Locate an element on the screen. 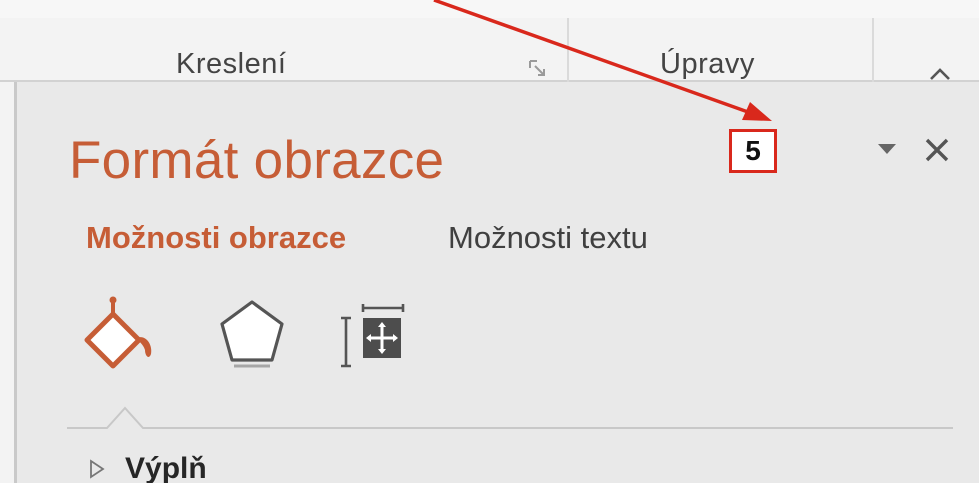  pane-close-button is located at coordinates (937, 150).